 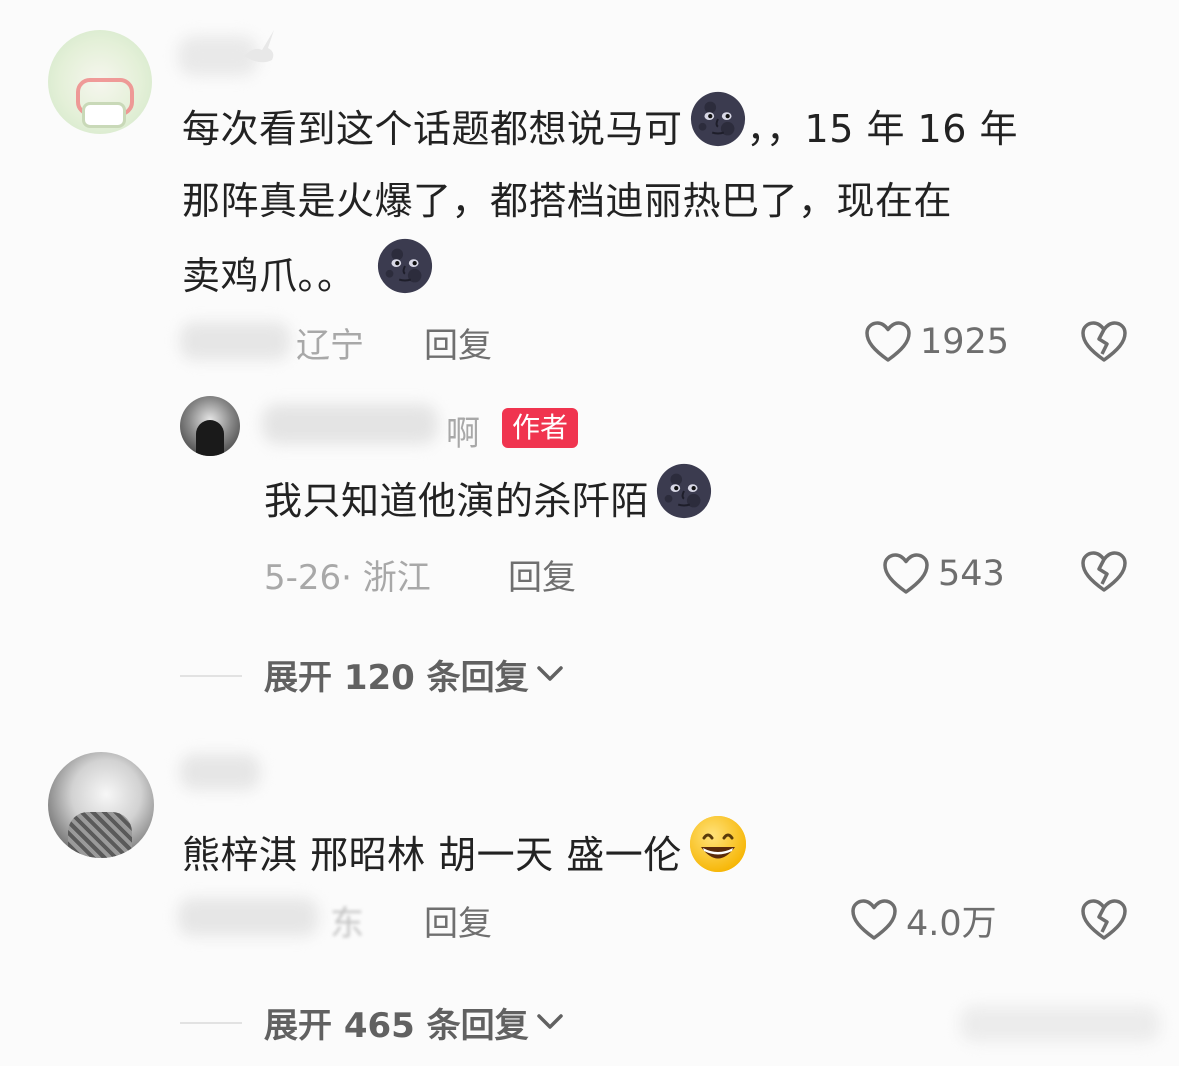 What do you see at coordinates (350, 424) in the screenshot?
I see `reply-username-redacted` at bounding box center [350, 424].